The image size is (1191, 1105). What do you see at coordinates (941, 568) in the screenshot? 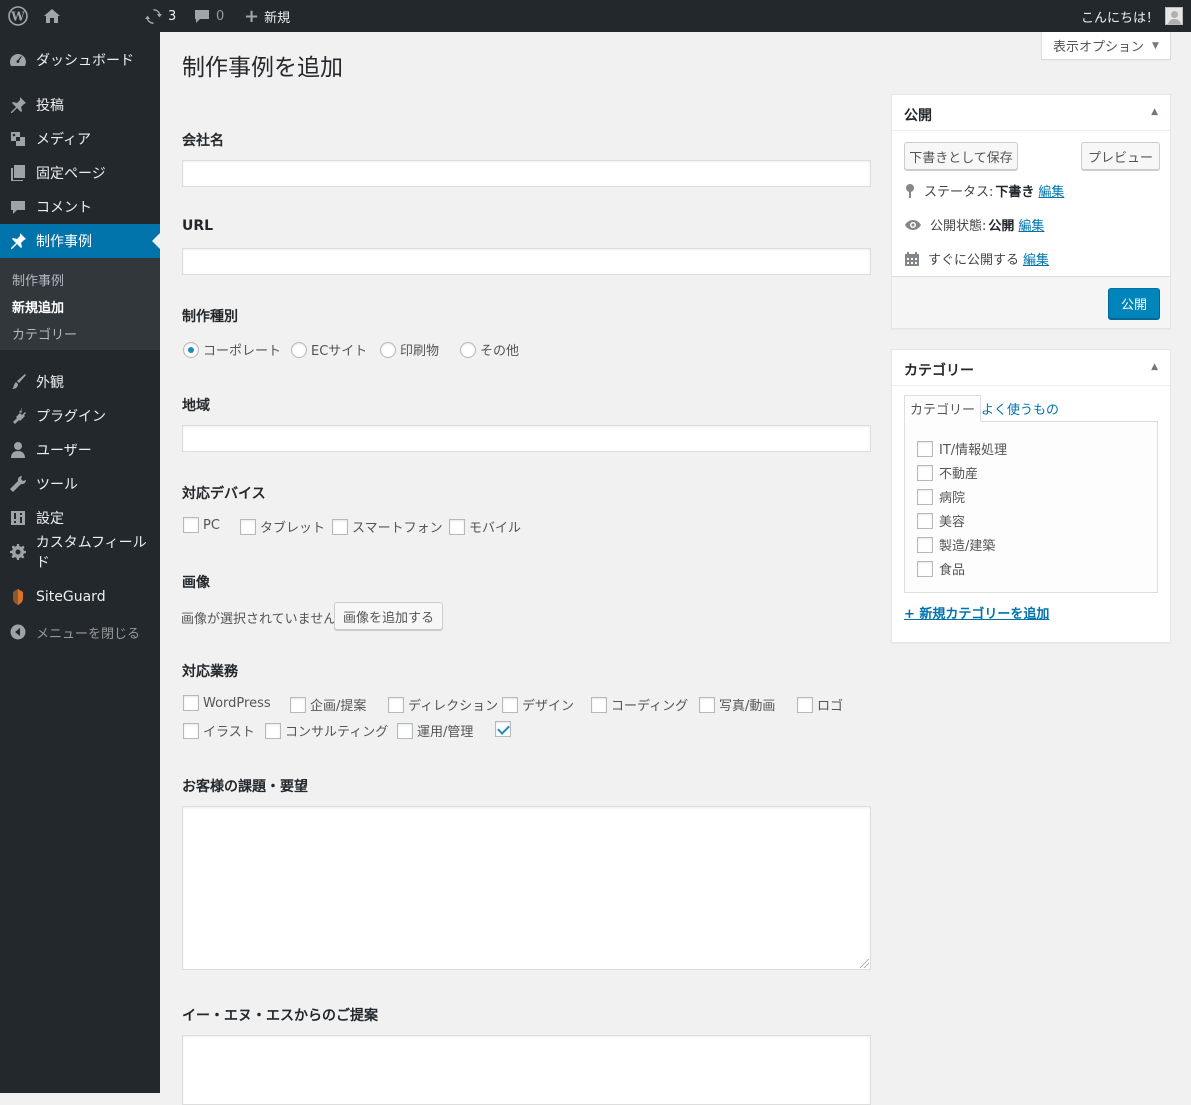
I see `category-item: 食品` at bounding box center [941, 568].